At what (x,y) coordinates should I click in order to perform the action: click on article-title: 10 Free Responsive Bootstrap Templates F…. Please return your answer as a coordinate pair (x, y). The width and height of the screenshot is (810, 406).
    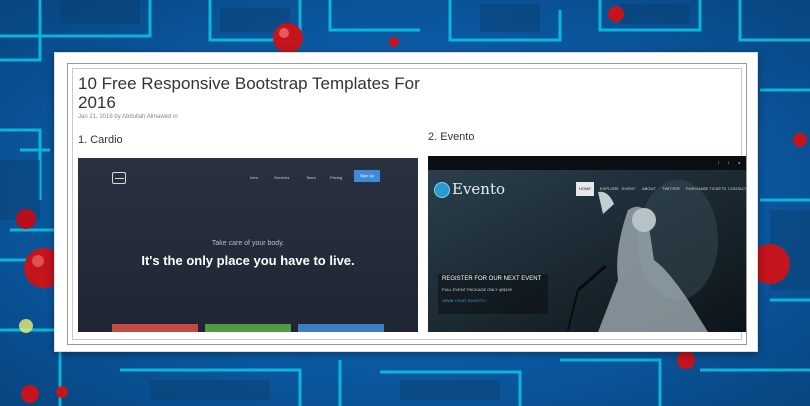
    Looking at the image, I should click on (249, 93).